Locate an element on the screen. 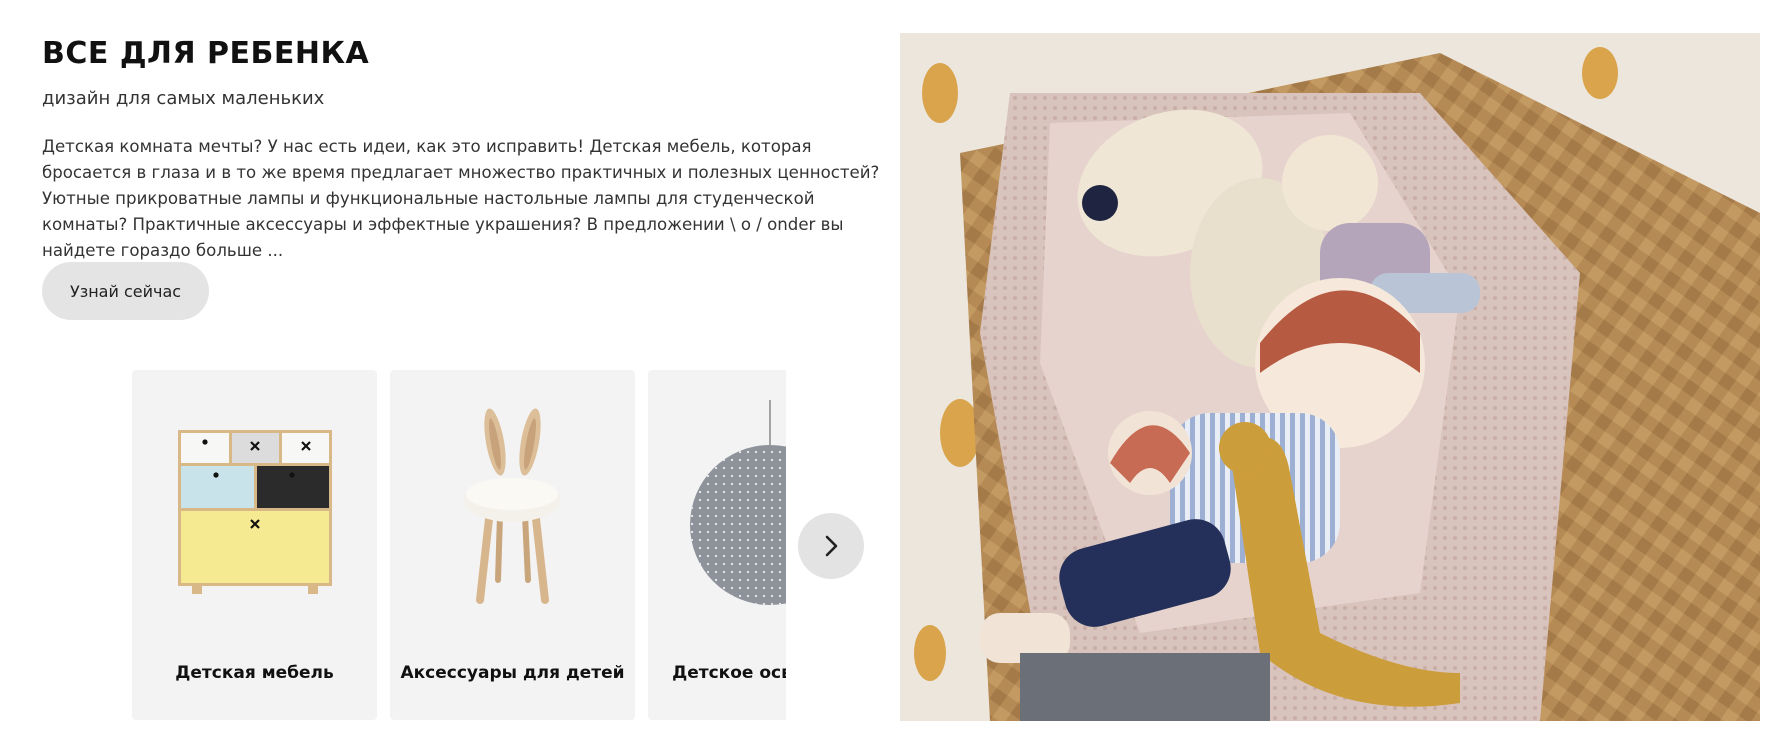  card-label: Детское освещение is located at coordinates (729, 673).